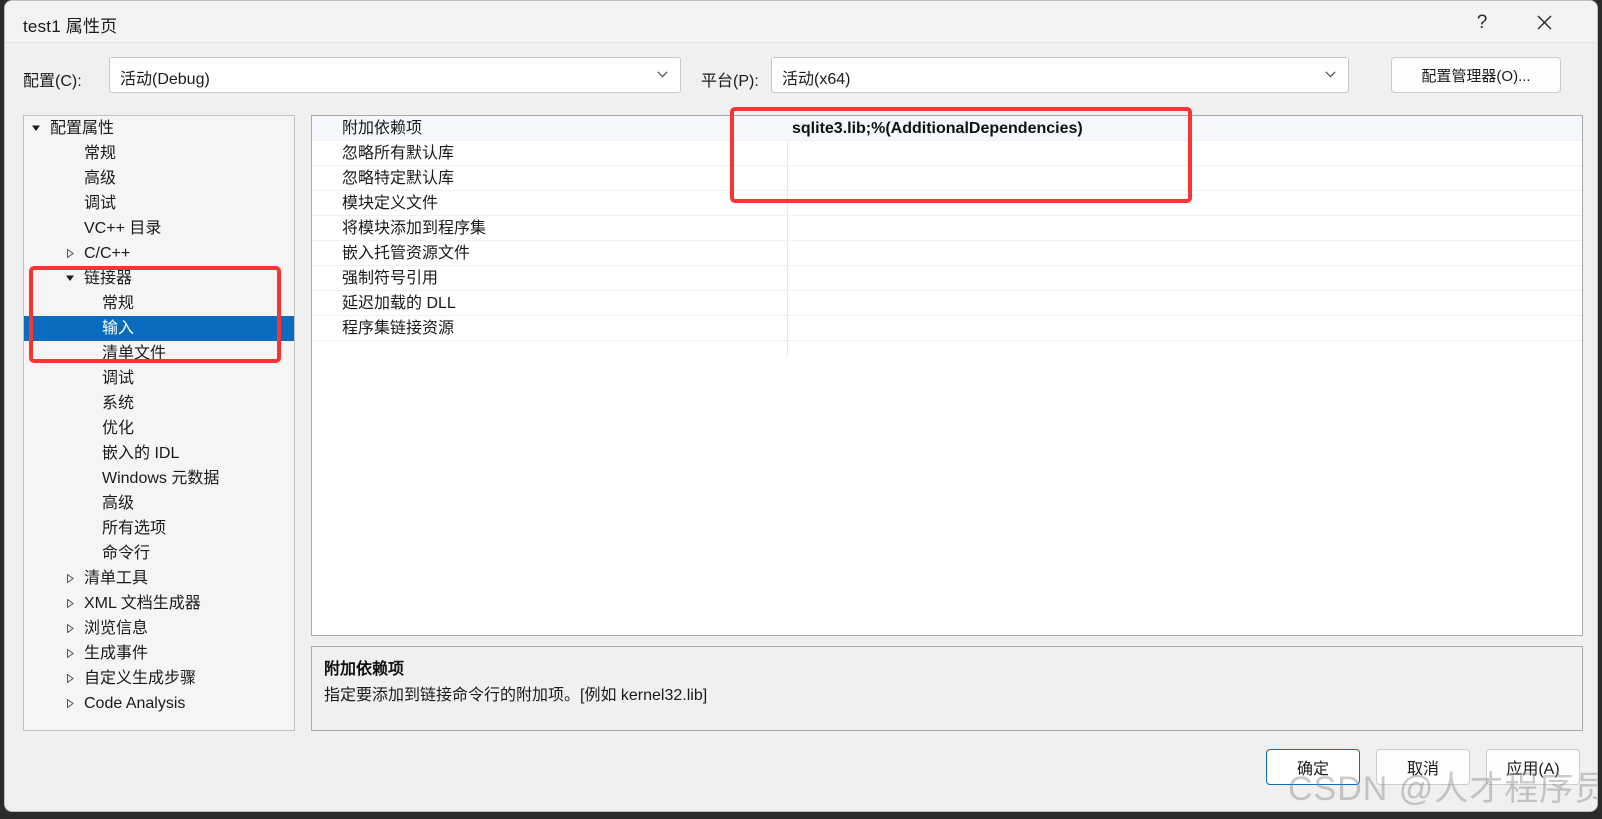 The height and width of the screenshot is (819, 1602). What do you see at coordinates (159, 428) in the screenshot?
I see `tree-item: 优化` at bounding box center [159, 428].